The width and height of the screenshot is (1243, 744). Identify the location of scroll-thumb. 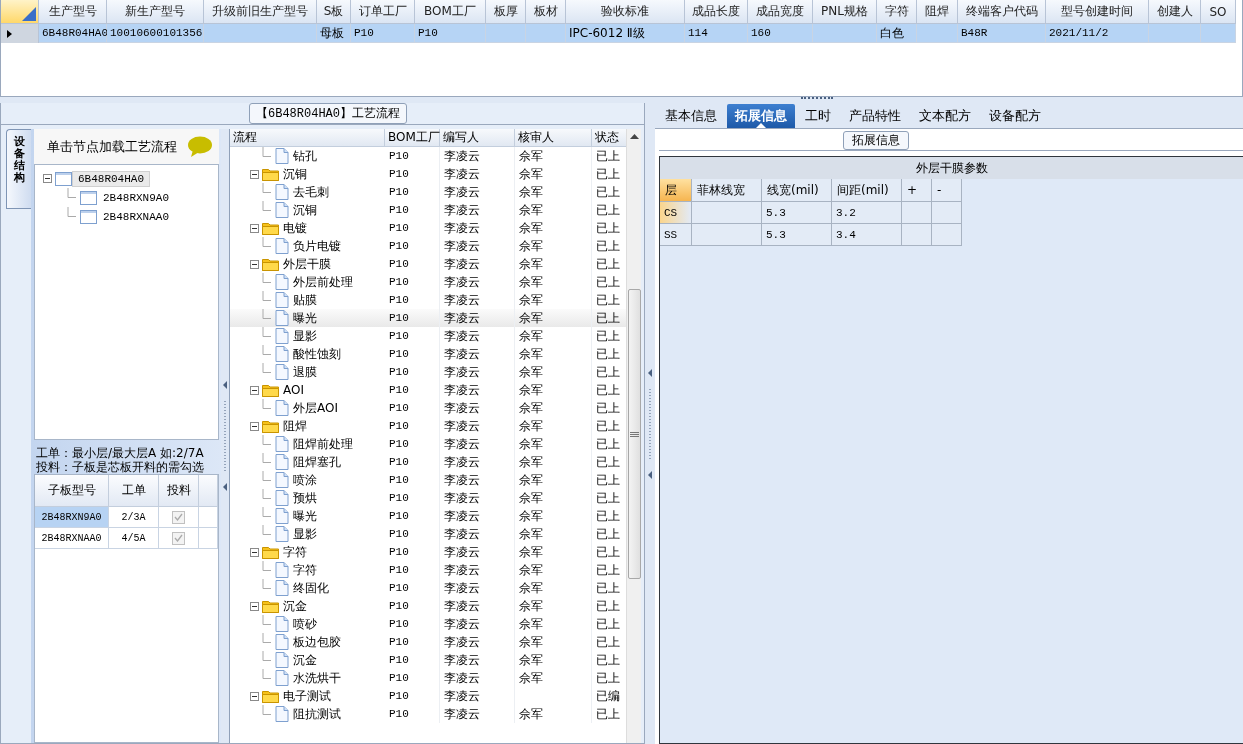
(634, 434).